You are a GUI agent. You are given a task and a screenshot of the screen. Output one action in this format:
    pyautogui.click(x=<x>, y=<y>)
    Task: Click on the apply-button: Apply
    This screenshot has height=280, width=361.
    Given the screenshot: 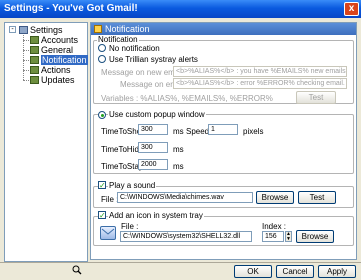 What is the action you would take?
    pyautogui.click(x=337, y=271)
    